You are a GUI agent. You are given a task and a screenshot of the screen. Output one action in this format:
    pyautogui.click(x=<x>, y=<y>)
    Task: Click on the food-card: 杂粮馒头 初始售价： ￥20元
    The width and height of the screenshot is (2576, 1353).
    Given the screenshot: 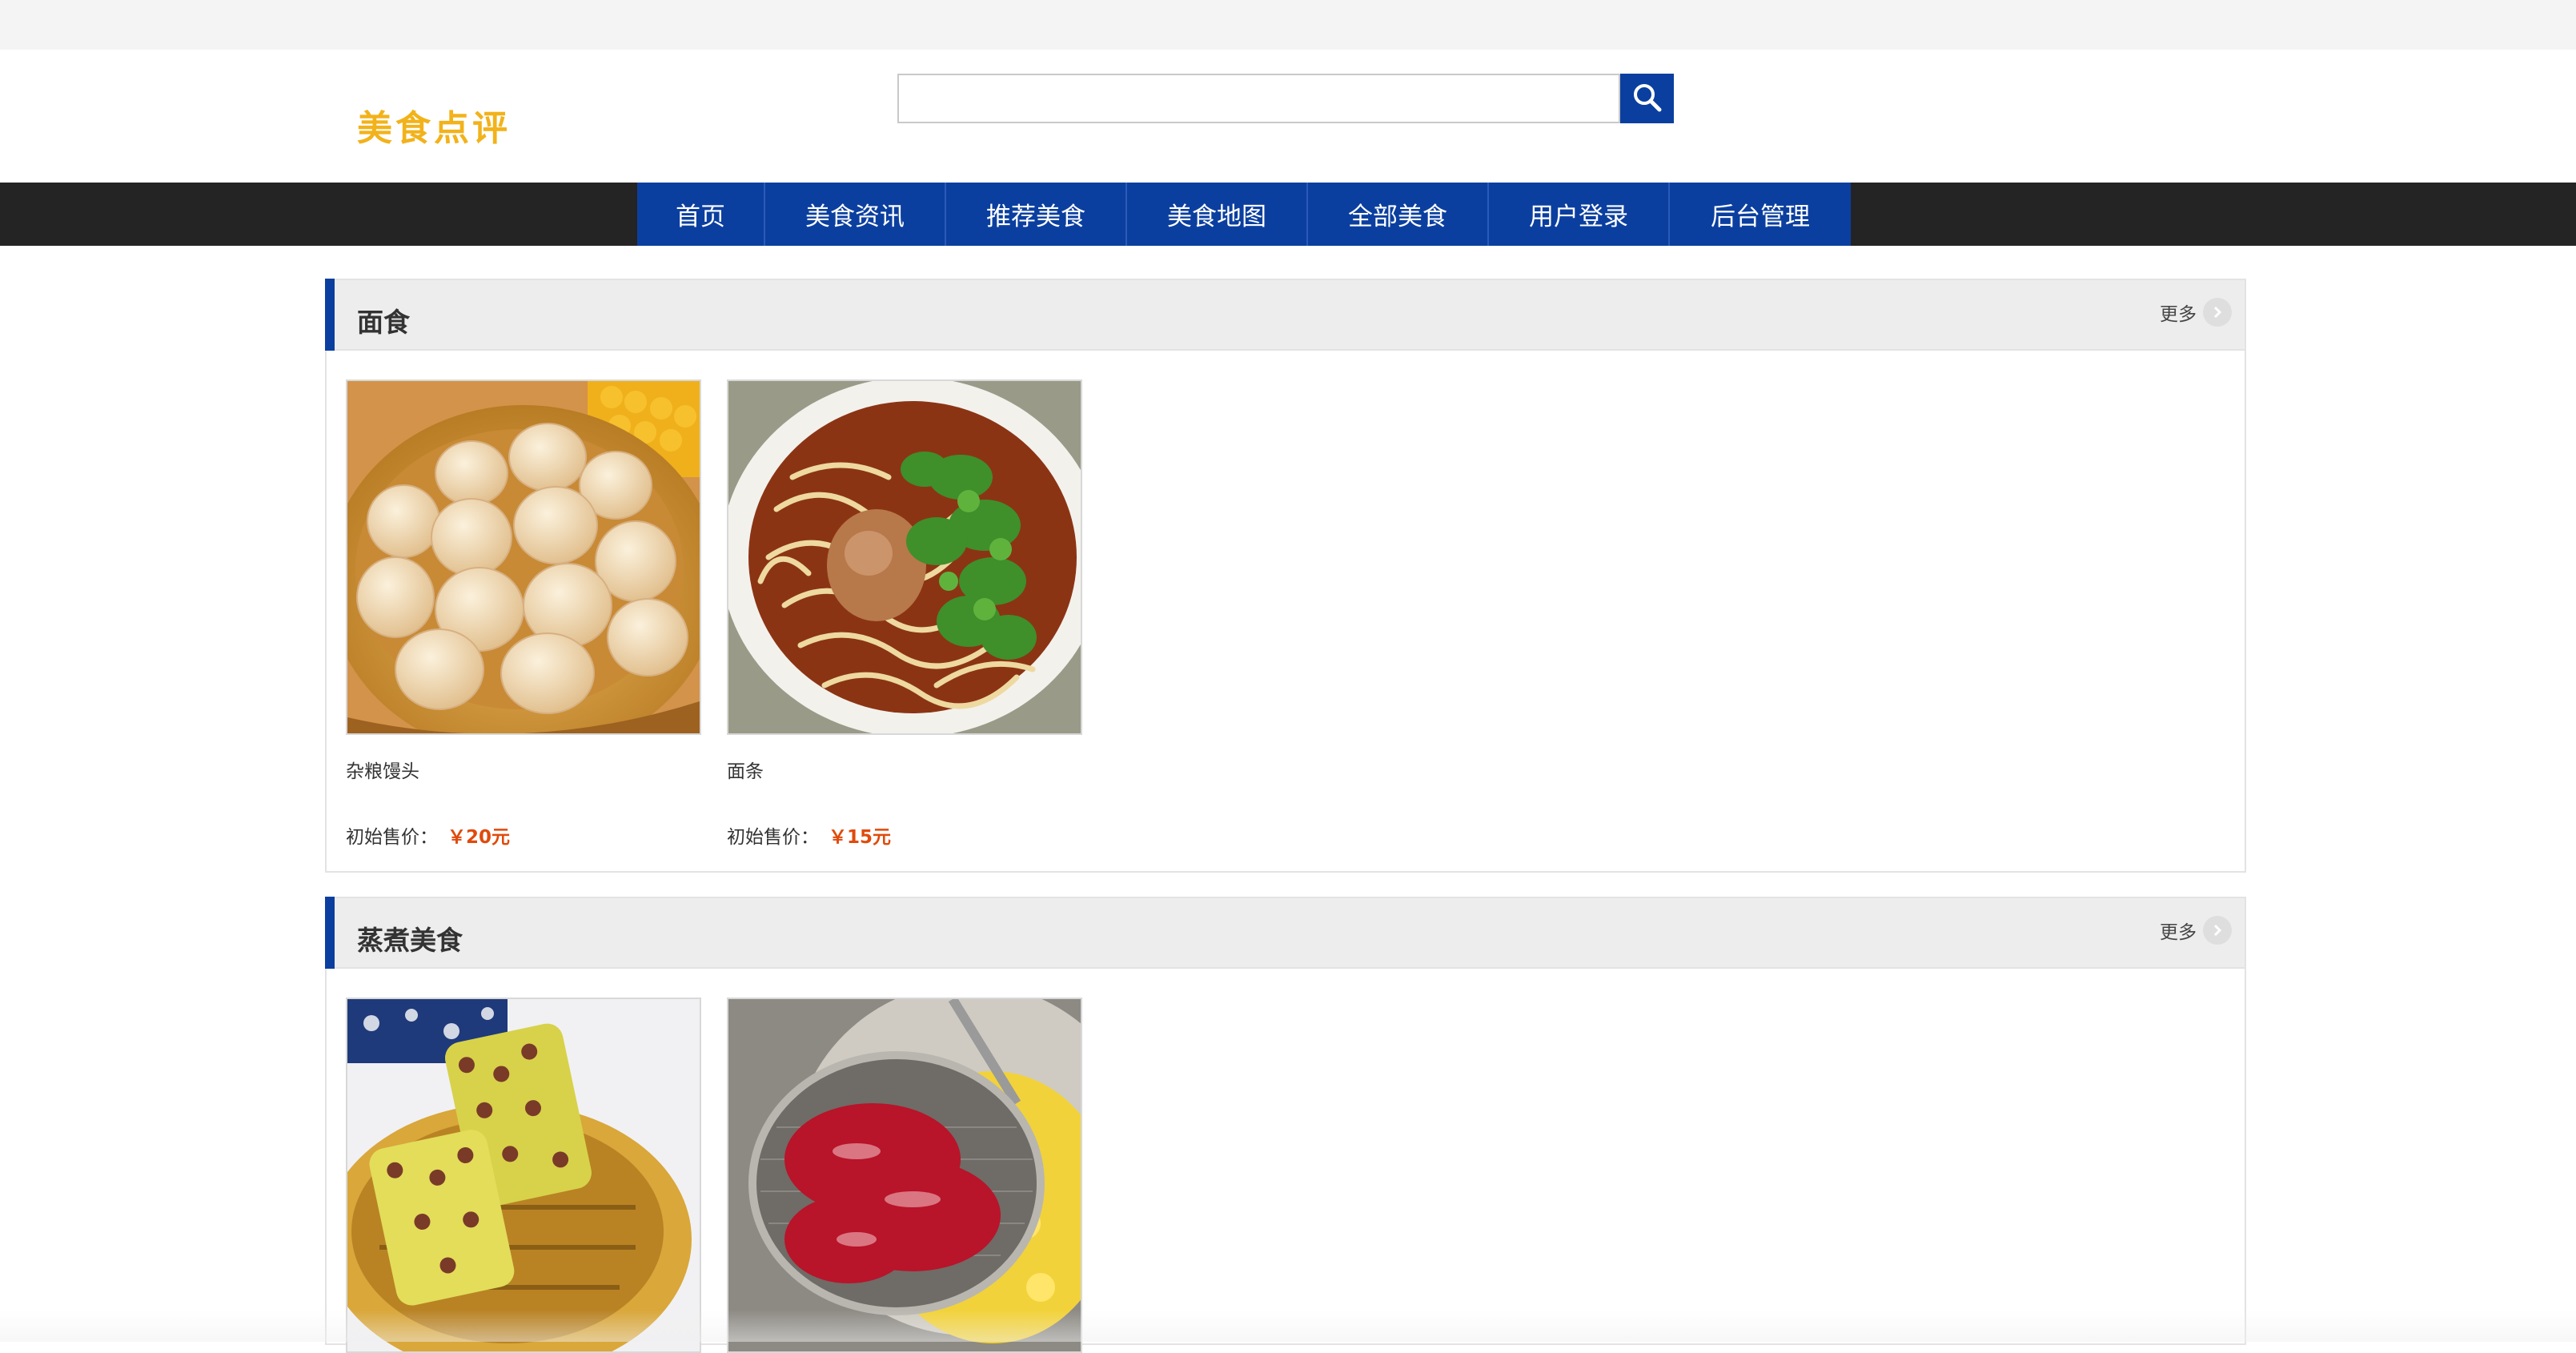 What is the action you would take?
    pyautogui.click(x=523, y=614)
    